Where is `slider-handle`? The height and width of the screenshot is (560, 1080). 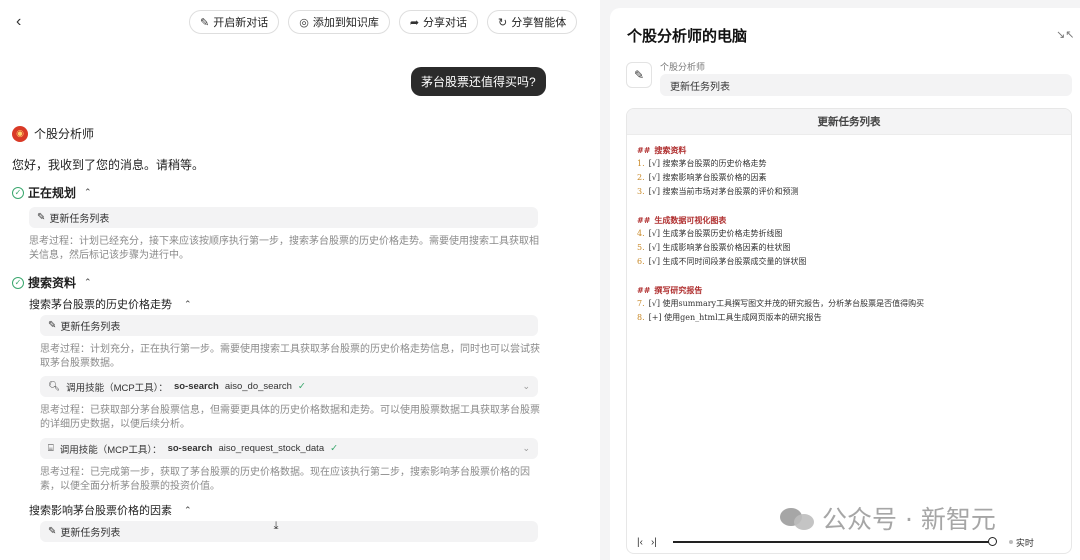 slider-handle is located at coordinates (992, 541).